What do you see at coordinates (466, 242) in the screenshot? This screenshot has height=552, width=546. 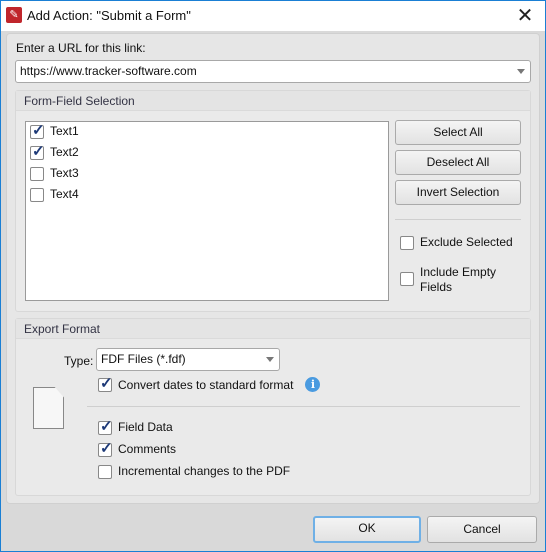 I see `checkbox-label: Exclude Selected` at bounding box center [466, 242].